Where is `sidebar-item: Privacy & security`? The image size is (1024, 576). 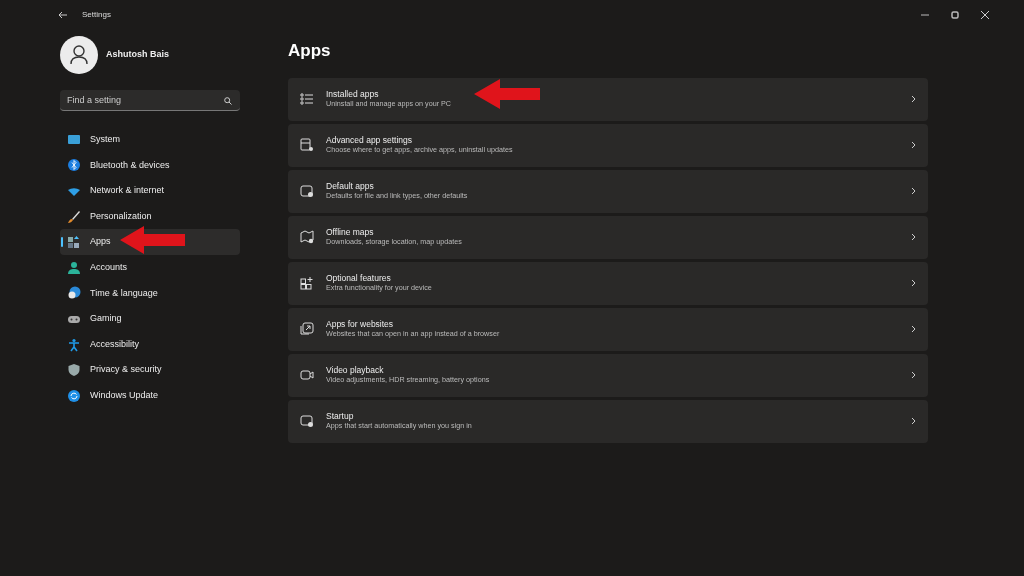
sidebar-item: Privacy & security is located at coordinates (150, 370).